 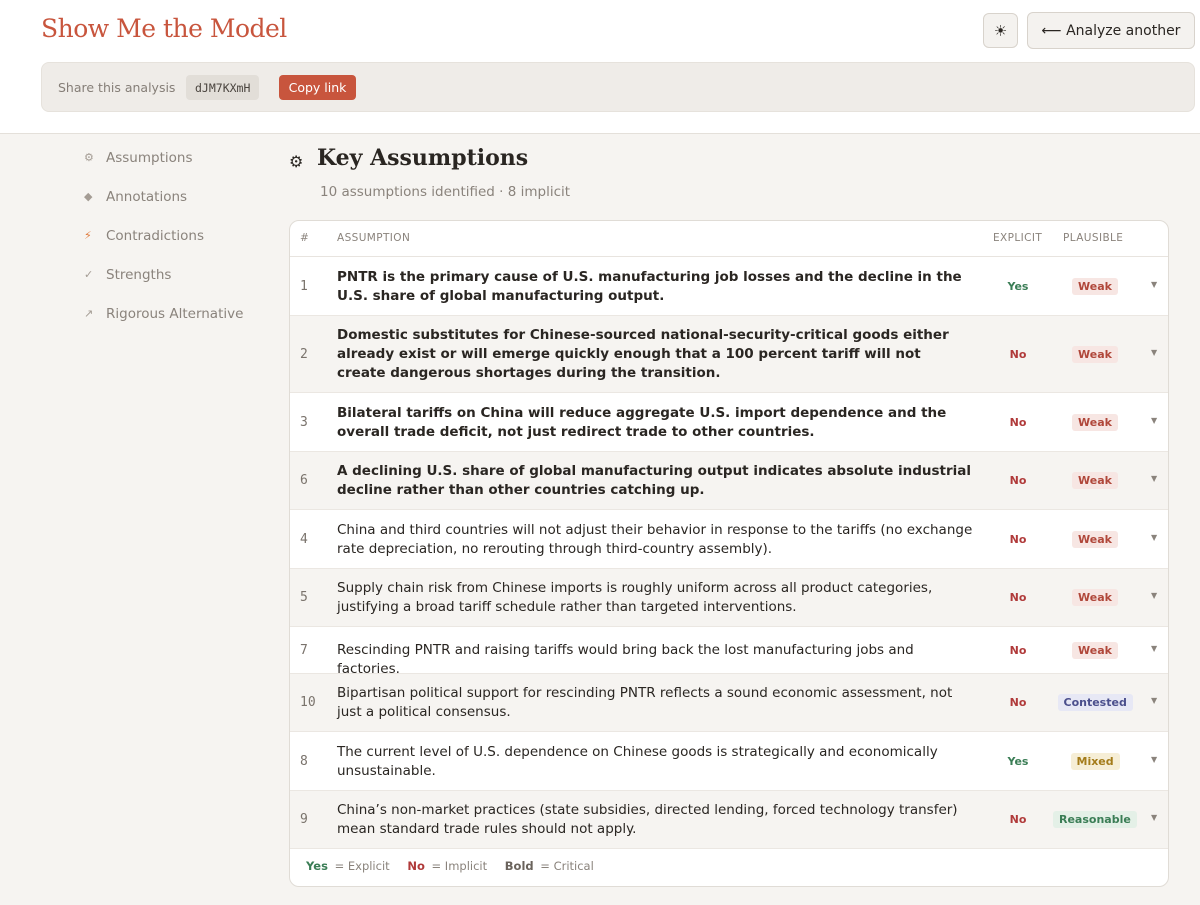 I want to click on column-header-plausible: PLAUSIBLE, so click(x=1093, y=238).